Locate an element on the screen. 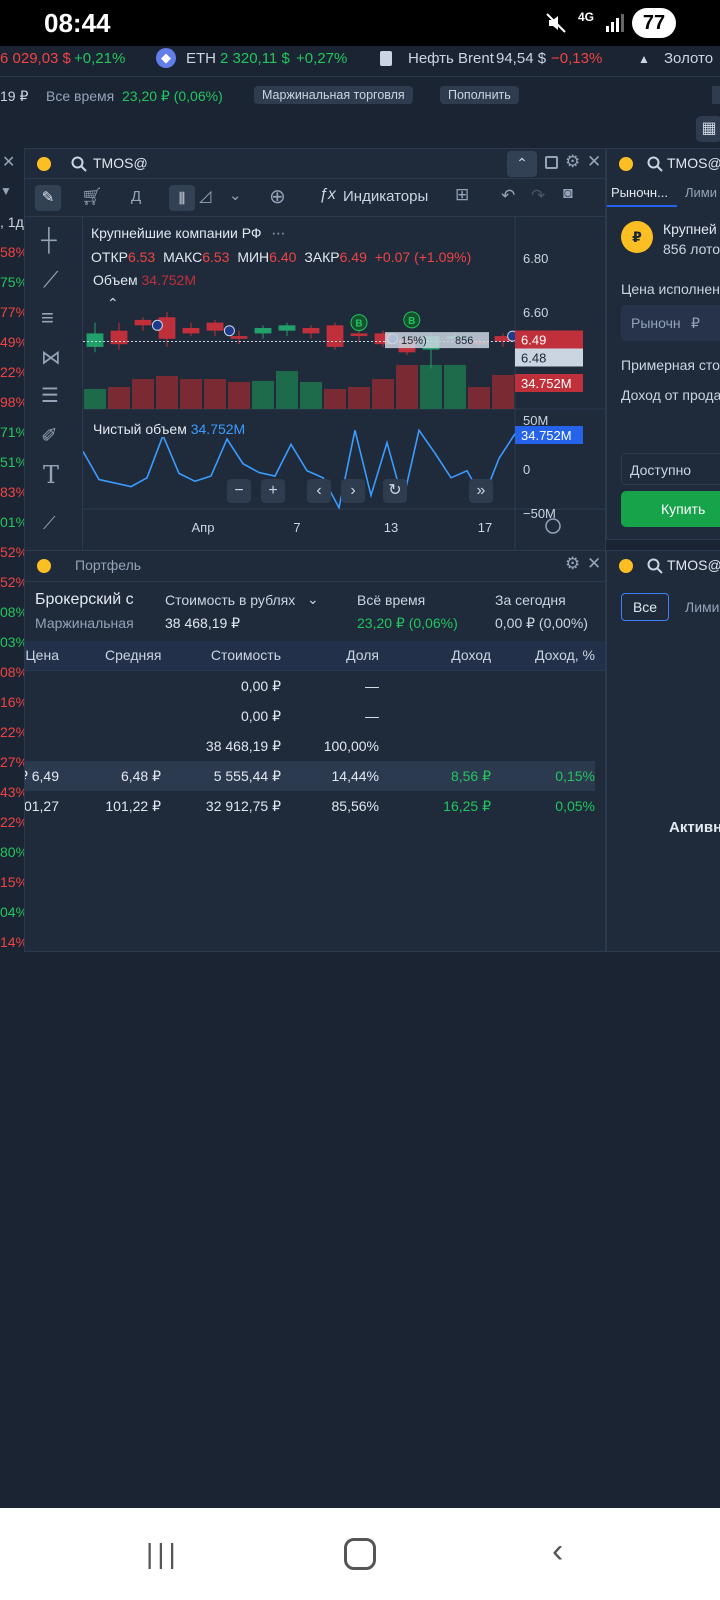 This screenshot has height=1600, width=720. reset-button: ↻ is located at coordinates (395, 491).